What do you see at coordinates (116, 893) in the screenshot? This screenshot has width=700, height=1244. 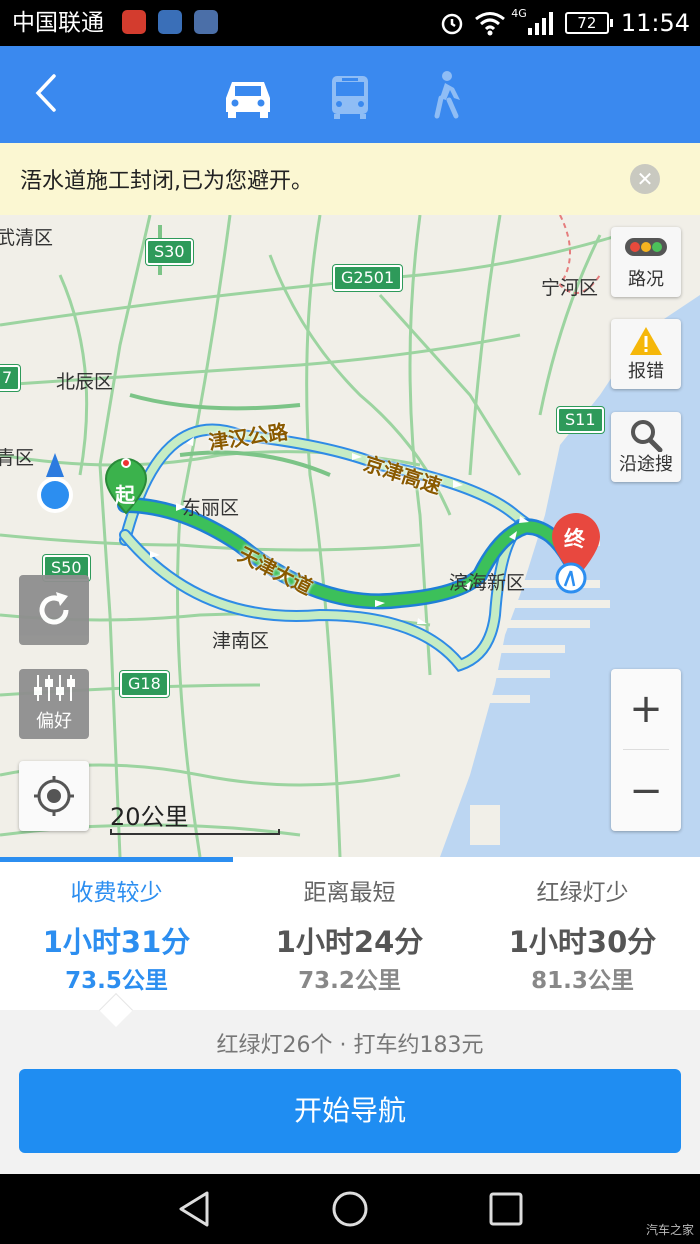 I see `route-title: 收费较少` at bounding box center [116, 893].